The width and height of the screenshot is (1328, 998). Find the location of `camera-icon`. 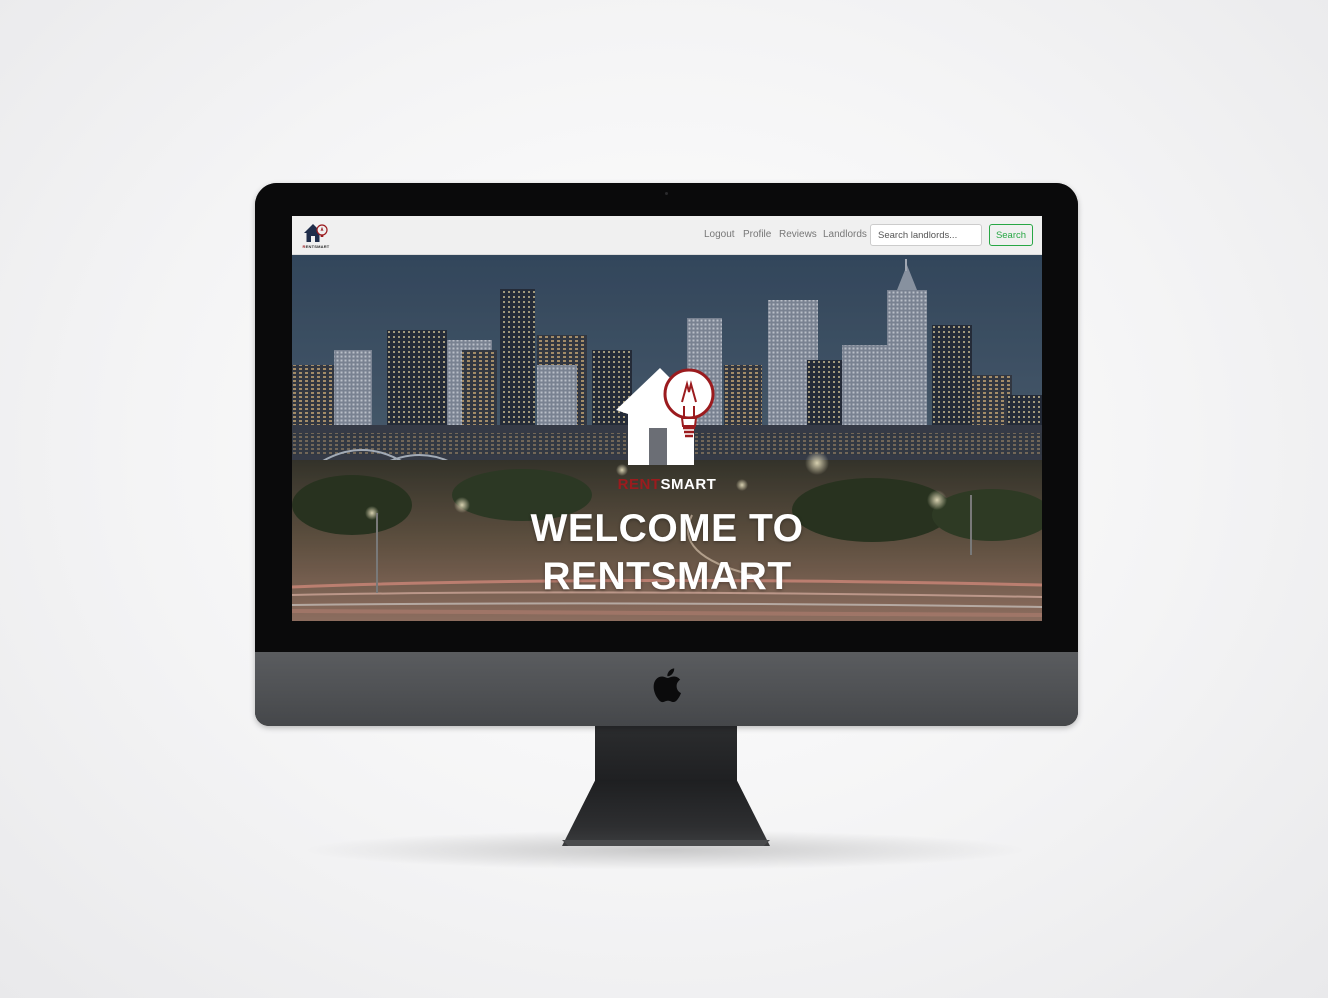

camera-icon is located at coordinates (666, 193).